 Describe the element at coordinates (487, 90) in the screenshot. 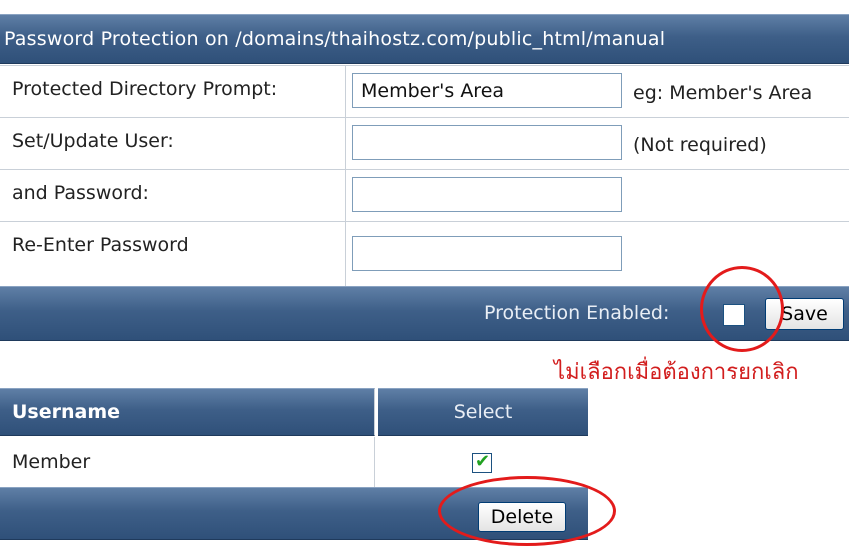

I see `prompt-input` at that location.